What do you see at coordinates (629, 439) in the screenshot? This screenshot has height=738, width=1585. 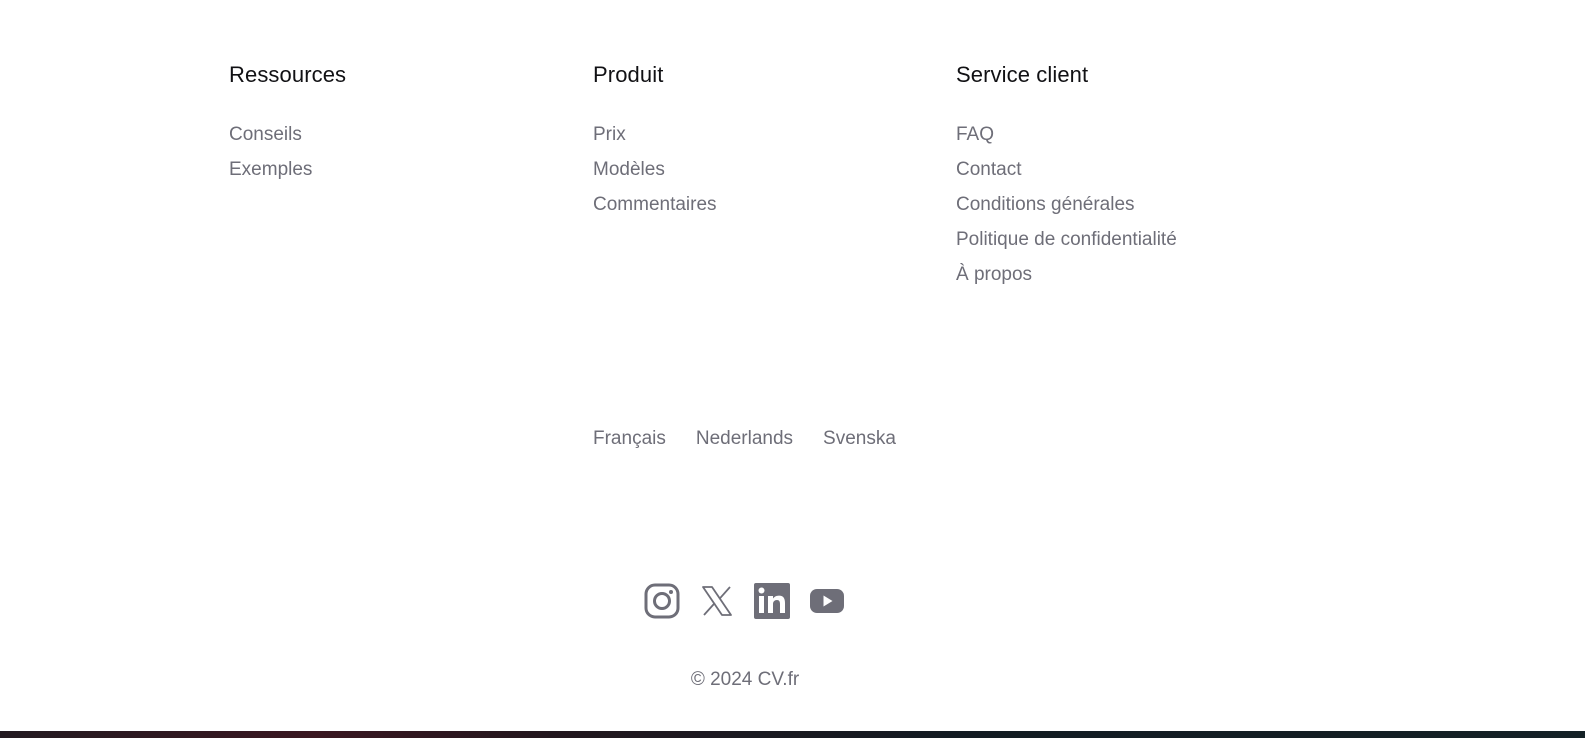 I see `language-francais: Français` at bounding box center [629, 439].